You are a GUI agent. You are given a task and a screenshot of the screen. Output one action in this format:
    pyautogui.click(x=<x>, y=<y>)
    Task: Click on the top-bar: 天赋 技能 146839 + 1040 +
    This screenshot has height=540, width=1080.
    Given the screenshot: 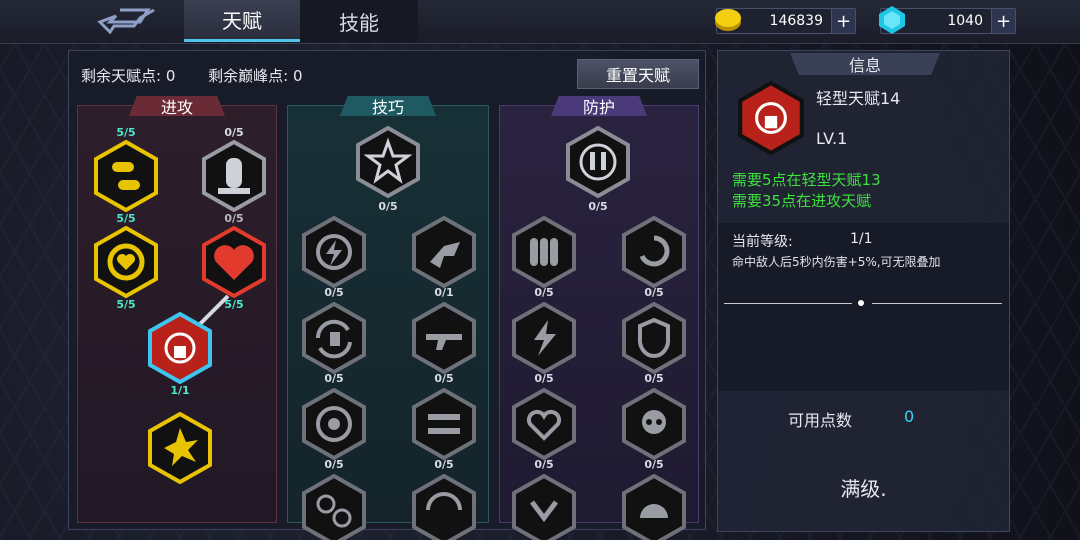 What is the action you would take?
    pyautogui.click(x=540, y=22)
    